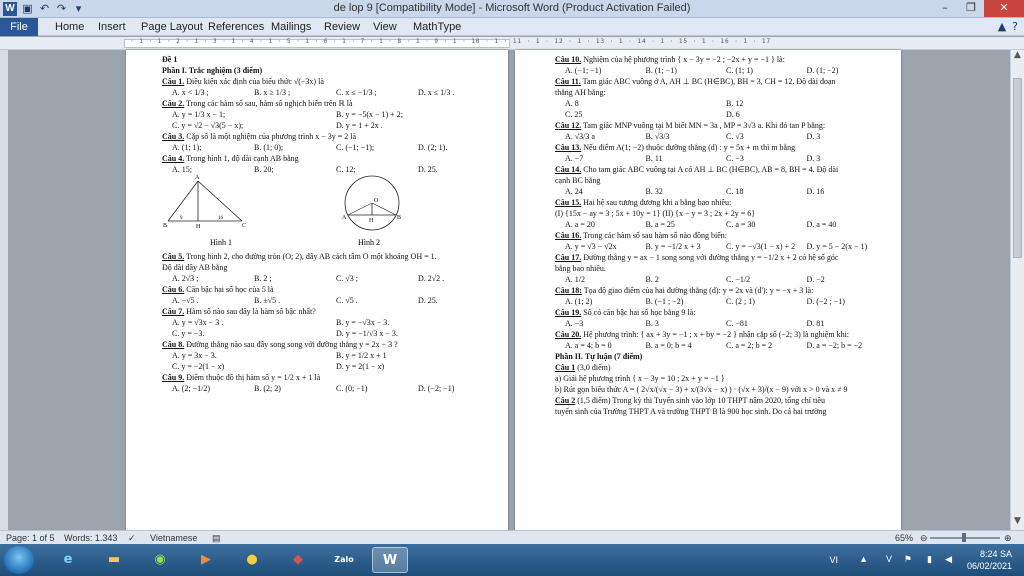 Image resolution: width=1024 pixels, height=576 pixels. What do you see at coordinates (252, 560) in the screenshot?
I see `chrome-icon: ●` at bounding box center [252, 560].